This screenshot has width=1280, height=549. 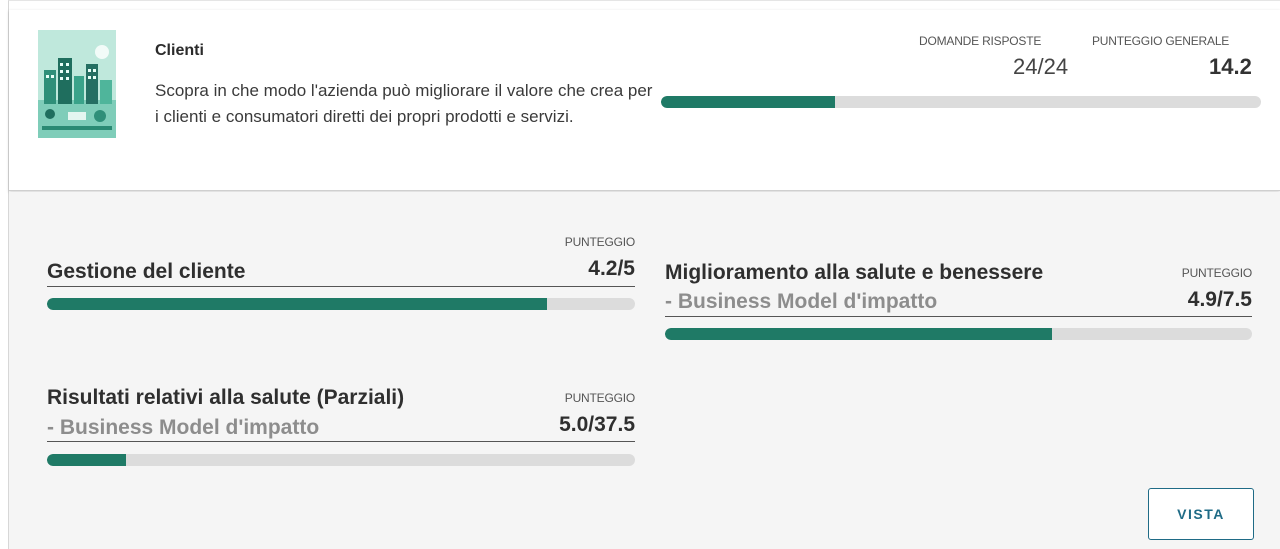 What do you see at coordinates (854, 272) in the screenshot?
I see `category-title: Miglioramento alla salute e benessere` at bounding box center [854, 272].